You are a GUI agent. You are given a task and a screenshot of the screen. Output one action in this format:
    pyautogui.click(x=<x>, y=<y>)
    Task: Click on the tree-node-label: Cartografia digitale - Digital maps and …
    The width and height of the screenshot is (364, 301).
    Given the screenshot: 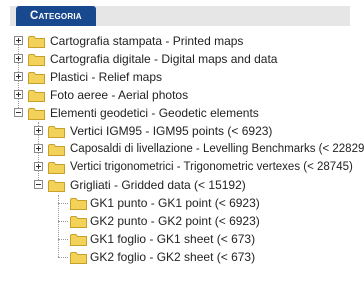 What is the action you would take?
    pyautogui.click(x=163, y=59)
    